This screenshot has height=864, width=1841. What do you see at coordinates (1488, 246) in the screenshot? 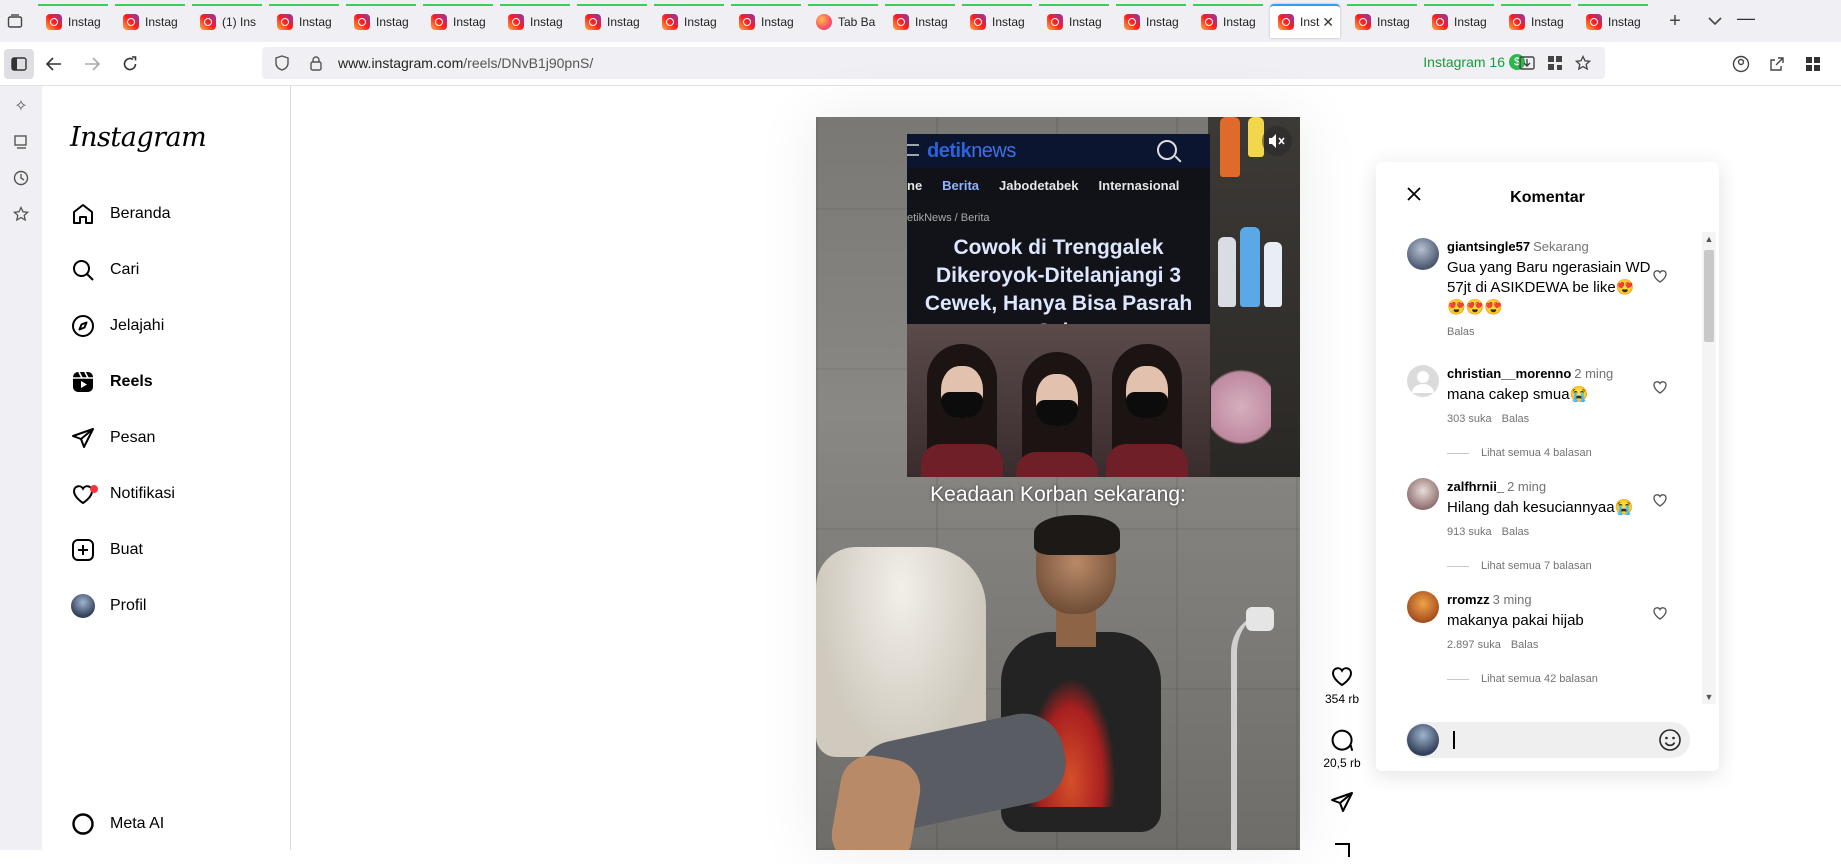
I see `comment-username: giantsingle57` at bounding box center [1488, 246].